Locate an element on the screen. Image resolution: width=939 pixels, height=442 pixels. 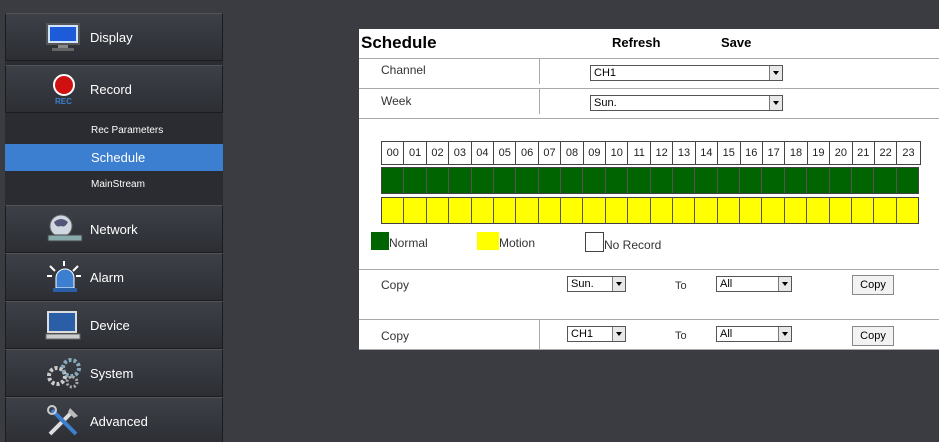
copy-day-to-label: To is located at coordinates (681, 286).